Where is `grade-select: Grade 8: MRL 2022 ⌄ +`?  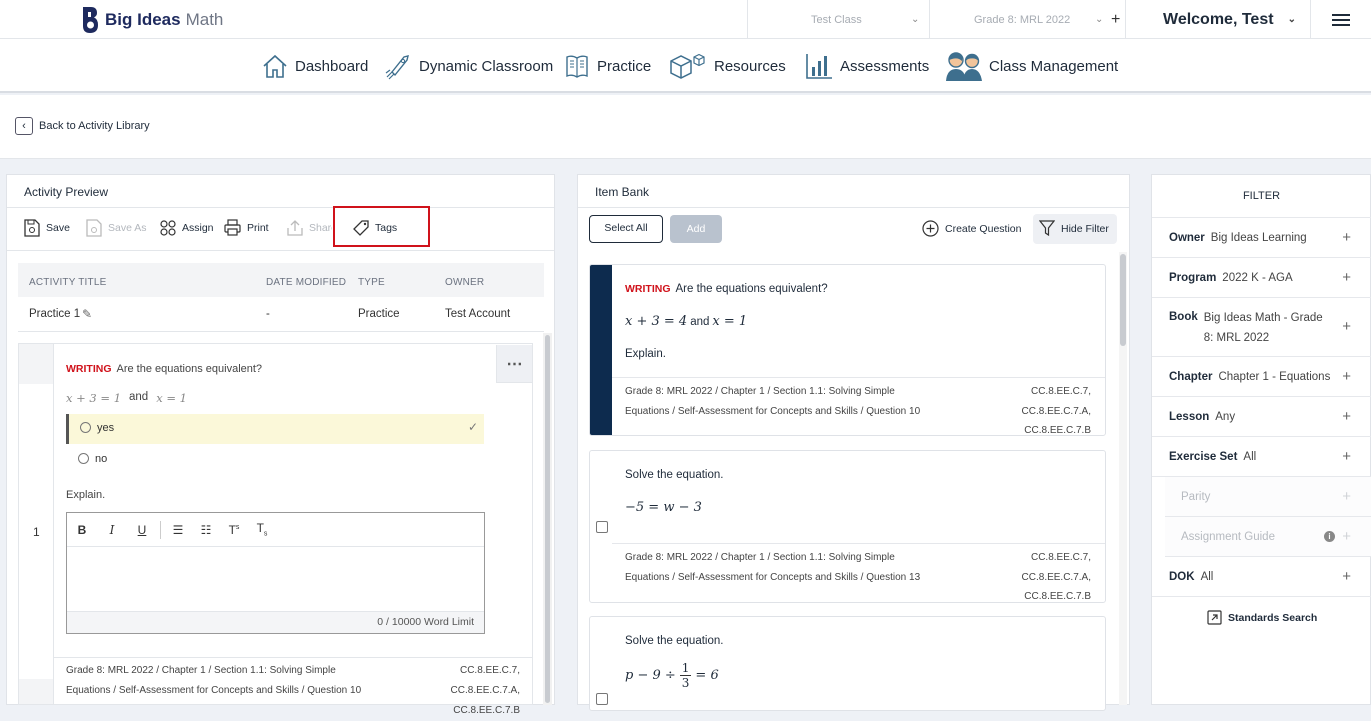
grade-select: Grade 8: MRL 2022 ⌄ + is located at coordinates (1027, 19).